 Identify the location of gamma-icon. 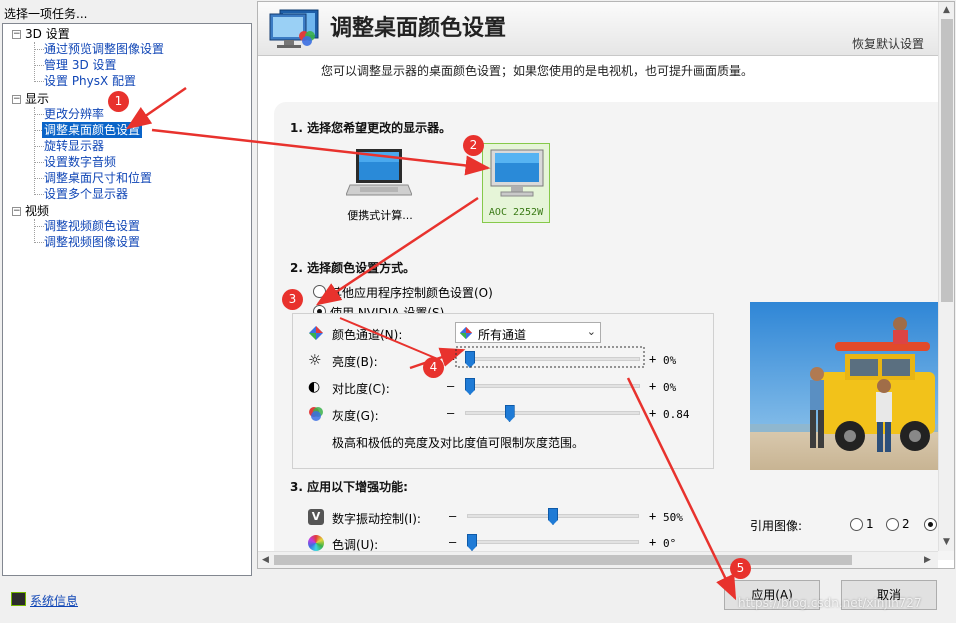
(316, 414).